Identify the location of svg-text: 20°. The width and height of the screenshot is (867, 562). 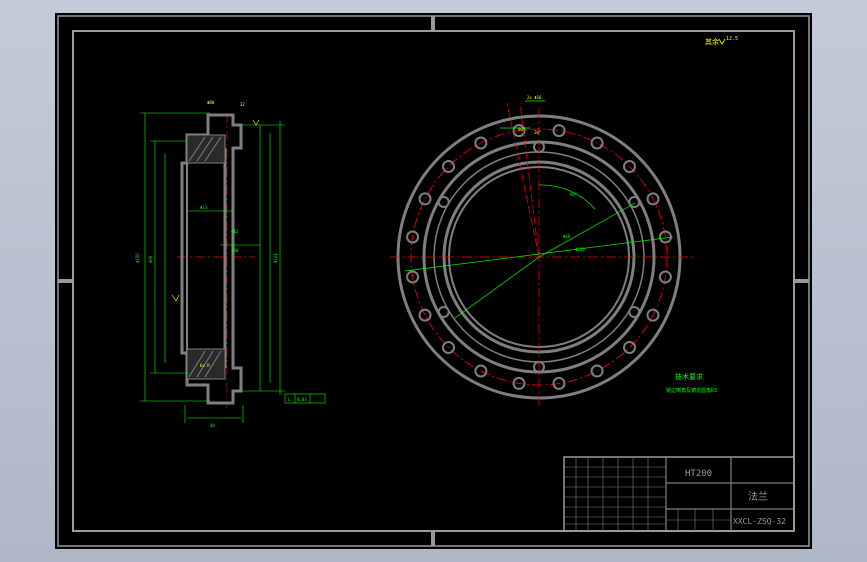
(537, 132).